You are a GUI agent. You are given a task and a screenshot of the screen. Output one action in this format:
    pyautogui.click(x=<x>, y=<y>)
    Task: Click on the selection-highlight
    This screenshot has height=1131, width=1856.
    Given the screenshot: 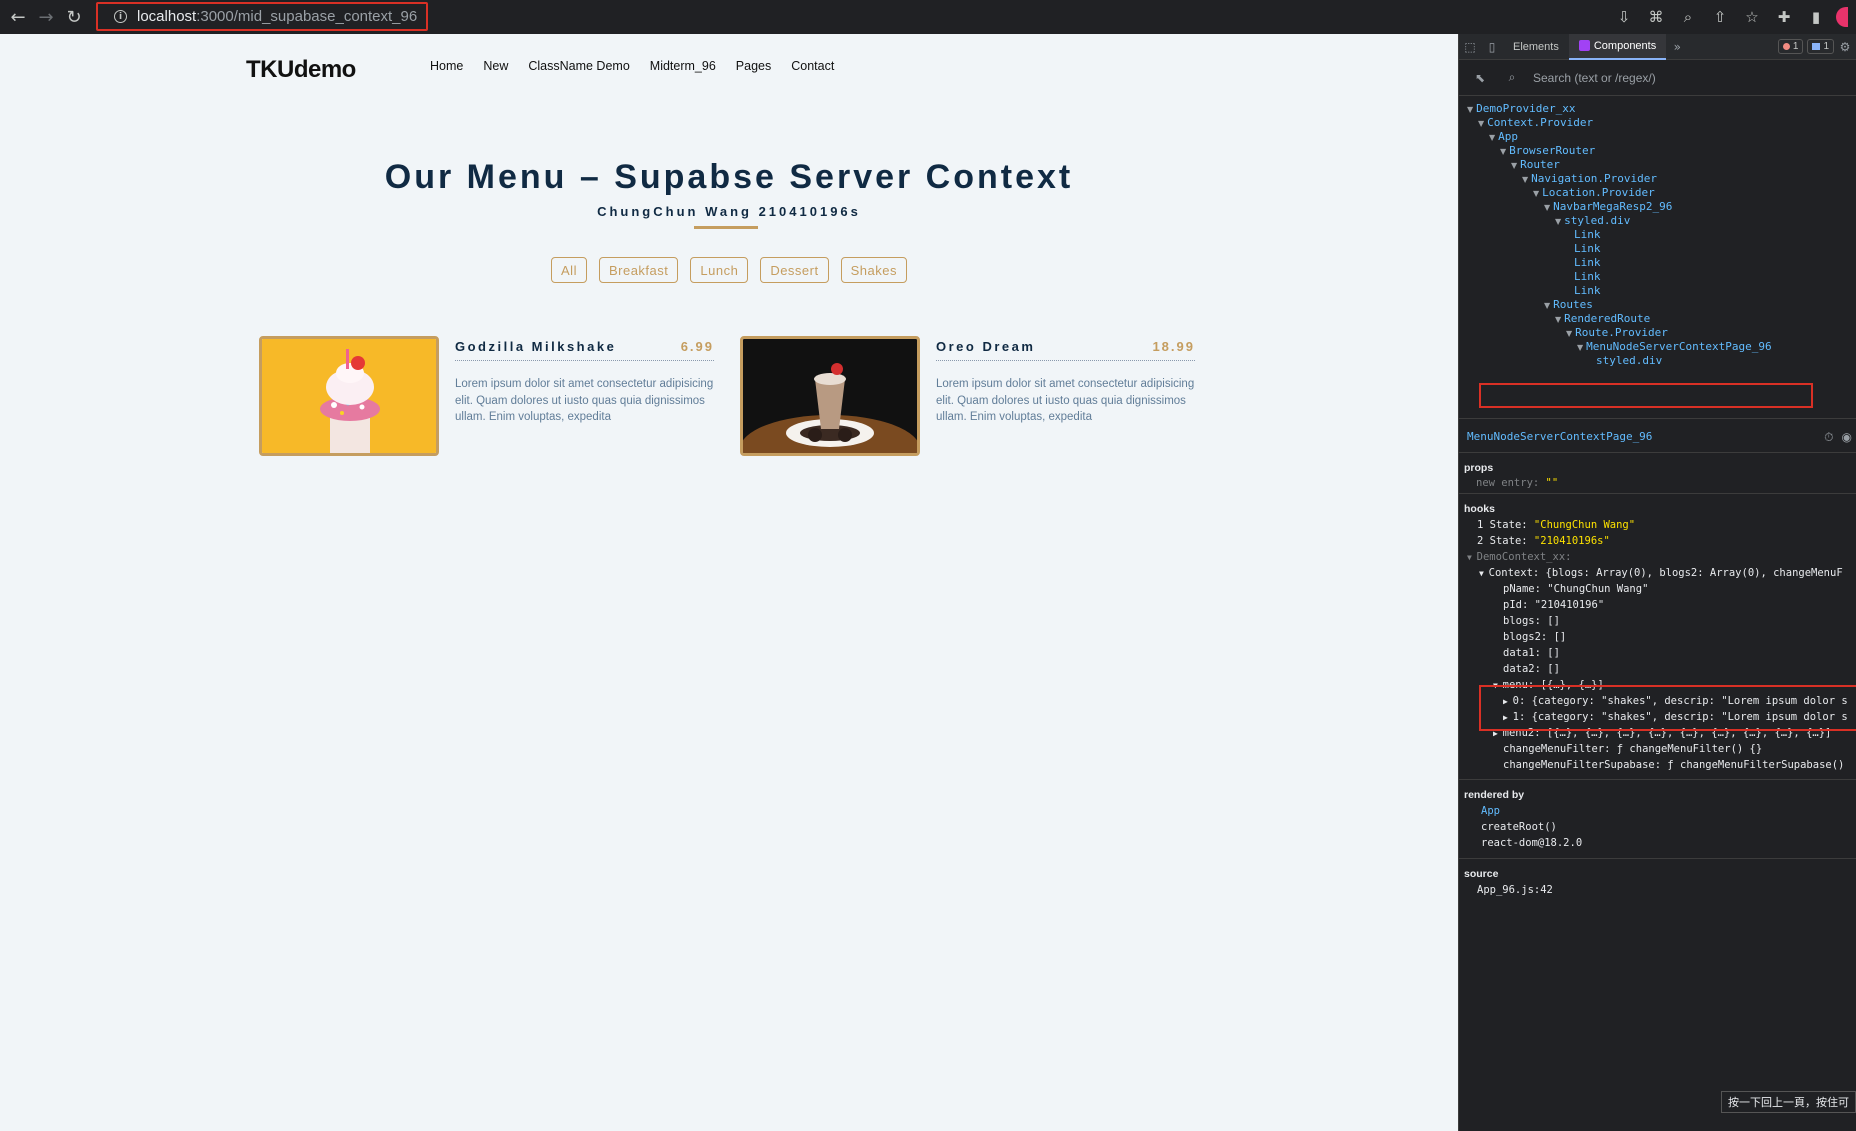 What is the action you would take?
    pyautogui.click(x=1646, y=395)
    